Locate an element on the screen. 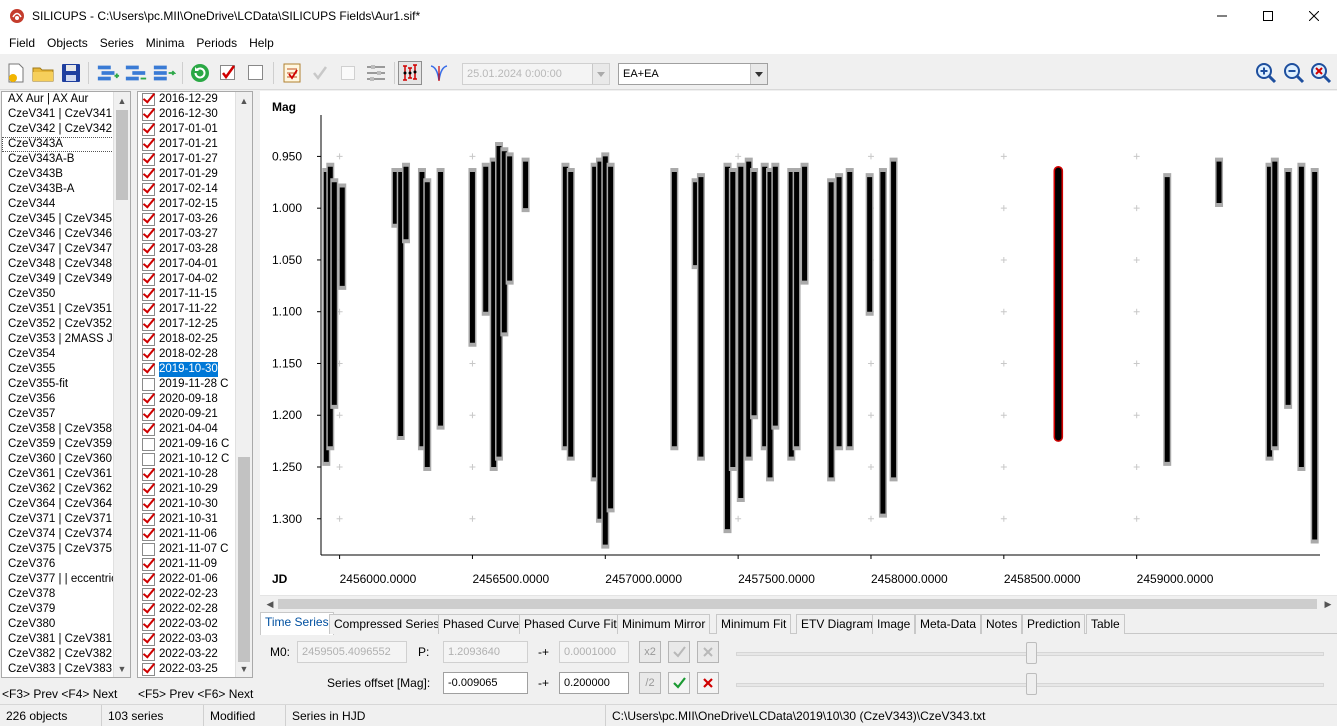 Image resolution: width=1337 pixels, height=726 pixels. object-list-item: CzeV361 | CzeV361 is located at coordinates (66, 474).